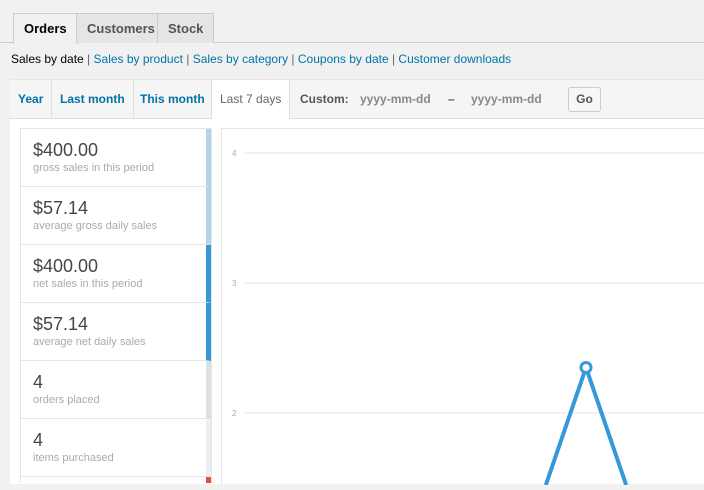  What do you see at coordinates (116, 274) in the screenshot?
I see `legend-item: $400.00 net sales in this period` at bounding box center [116, 274].